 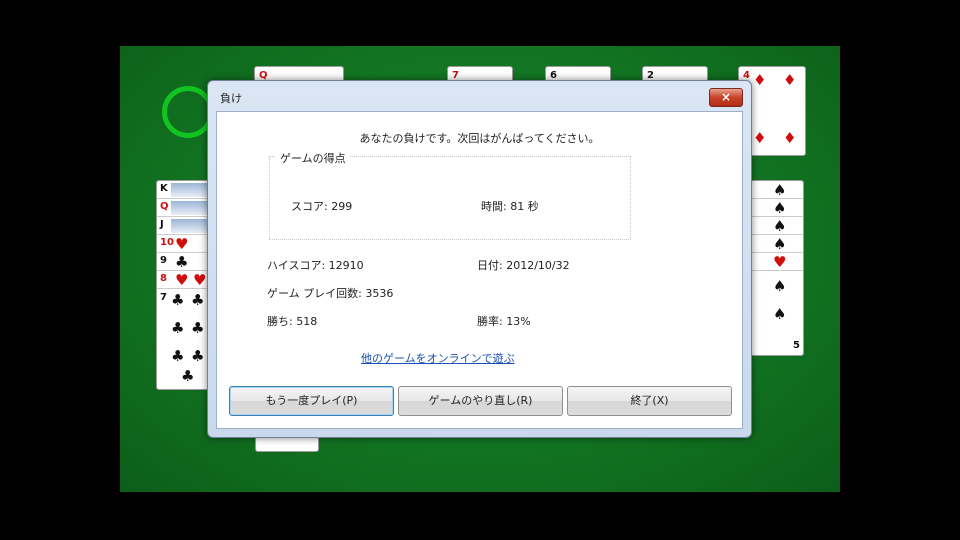 What do you see at coordinates (504, 321) in the screenshot?
I see `win-rate: 勝率: 13%` at bounding box center [504, 321].